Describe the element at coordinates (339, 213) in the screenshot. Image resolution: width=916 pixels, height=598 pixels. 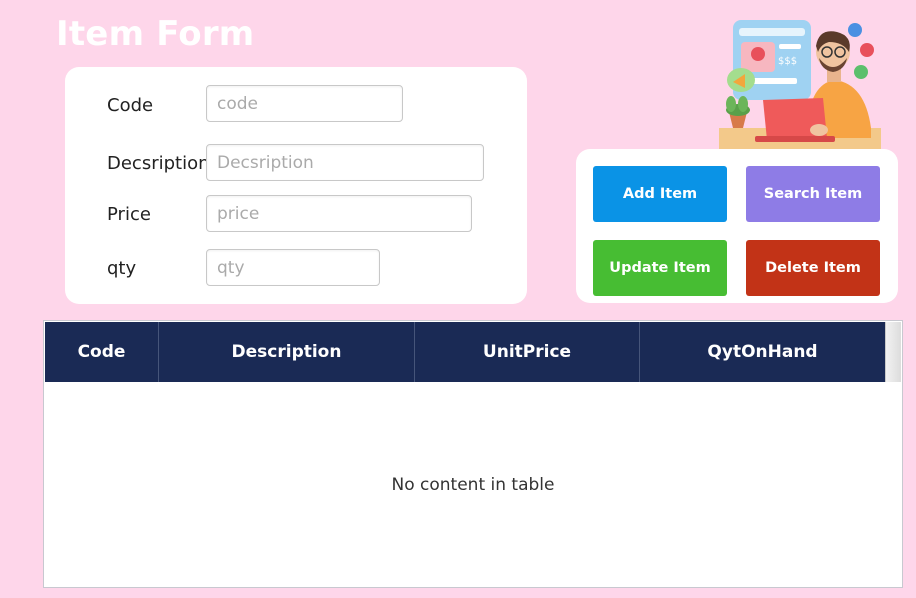
I see `price-input` at that location.